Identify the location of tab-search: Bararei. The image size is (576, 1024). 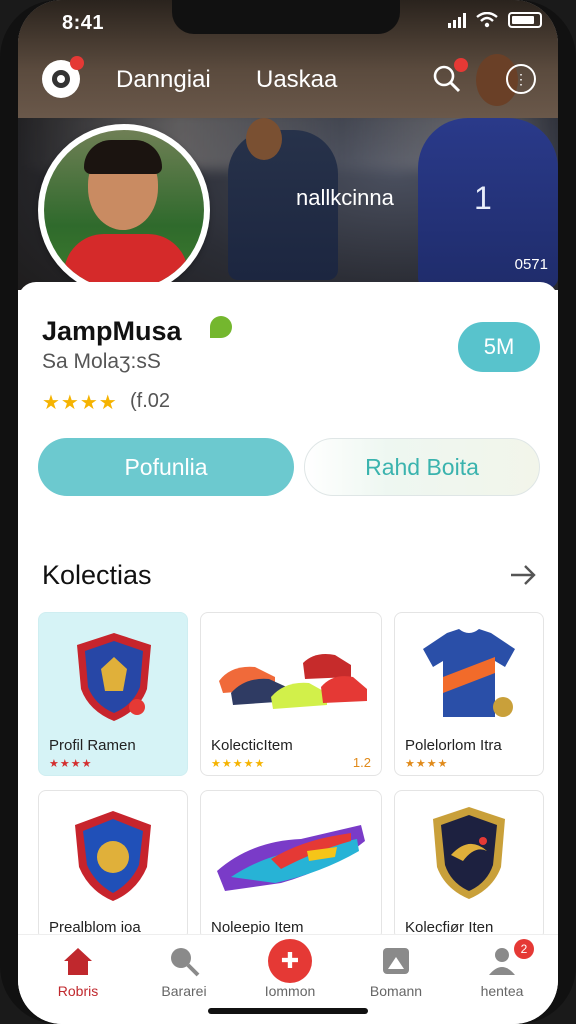
(184, 970).